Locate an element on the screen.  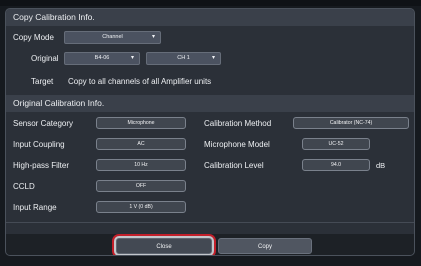
sensor-category-value: Microphone is located at coordinates (141, 123).